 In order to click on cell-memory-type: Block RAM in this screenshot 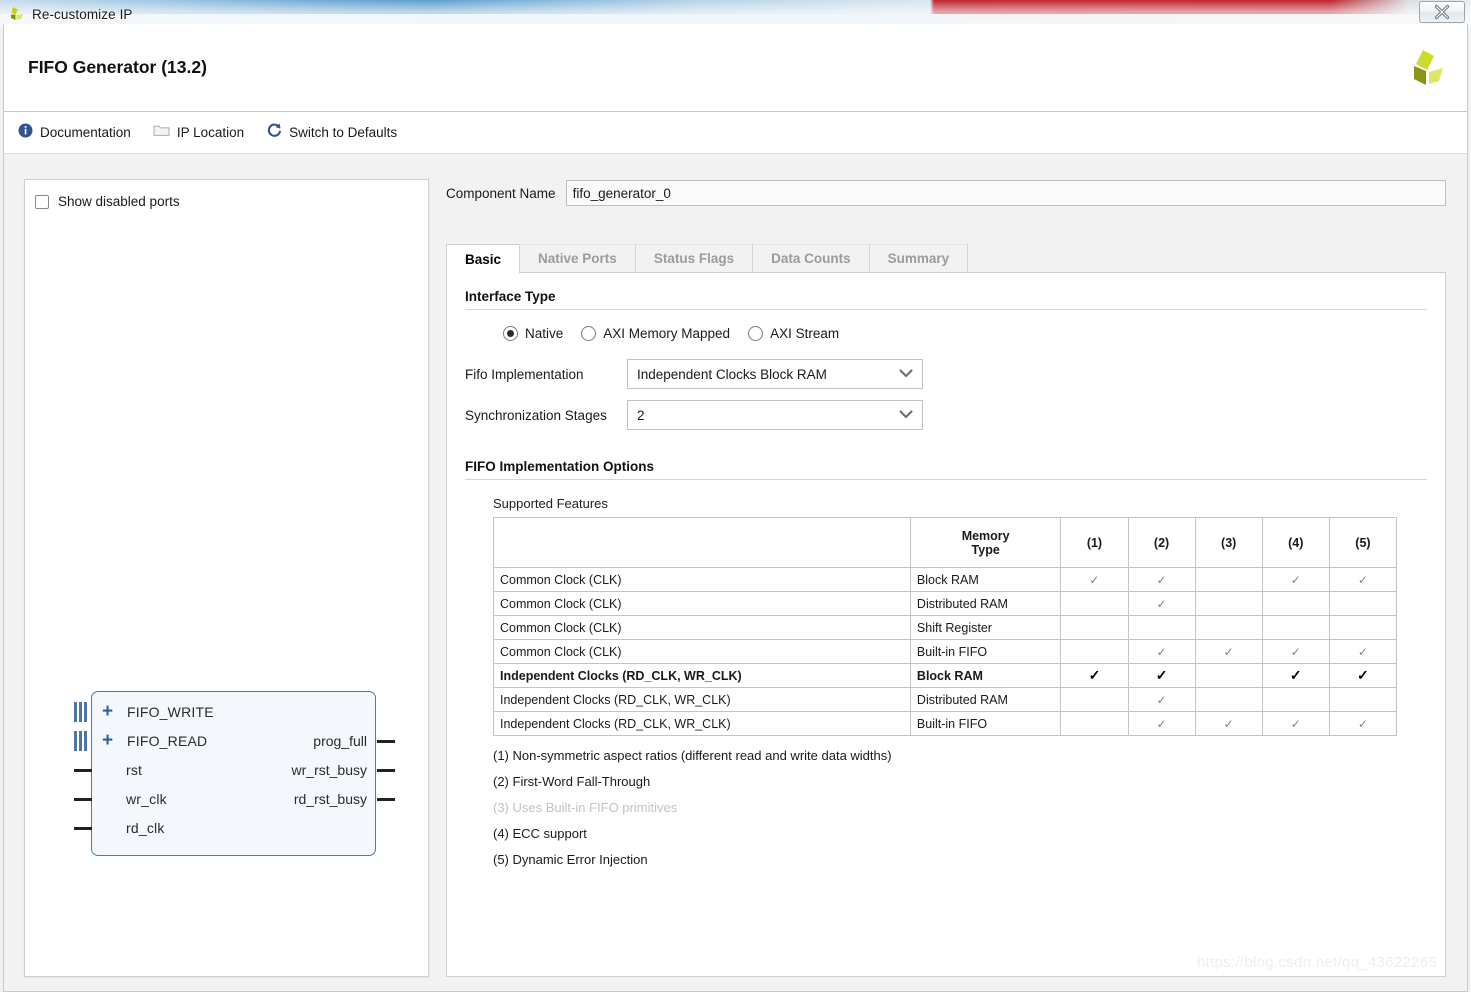, I will do `click(985, 579)`.